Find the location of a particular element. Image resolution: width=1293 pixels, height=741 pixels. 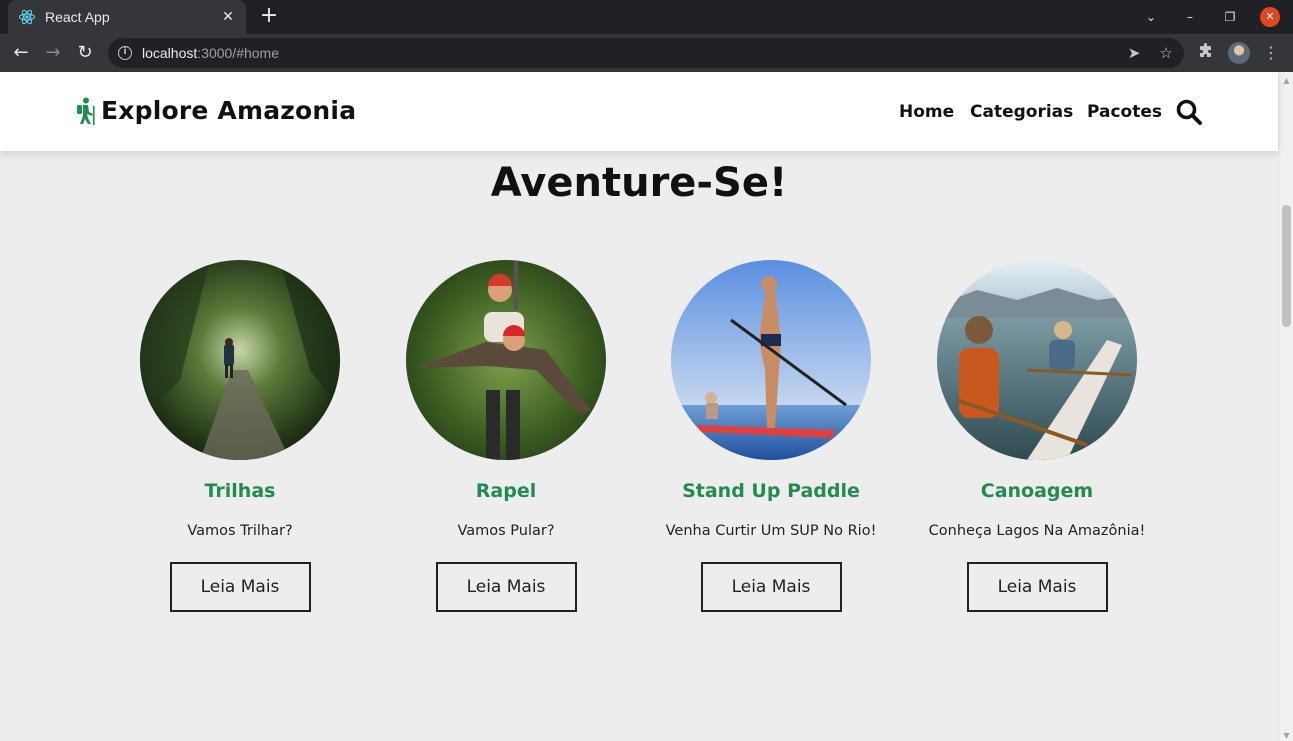

browser-toolbar: ← → ↻ i localhost:3000/#home ➤ ☆ ⋮ is located at coordinates (646, 53).